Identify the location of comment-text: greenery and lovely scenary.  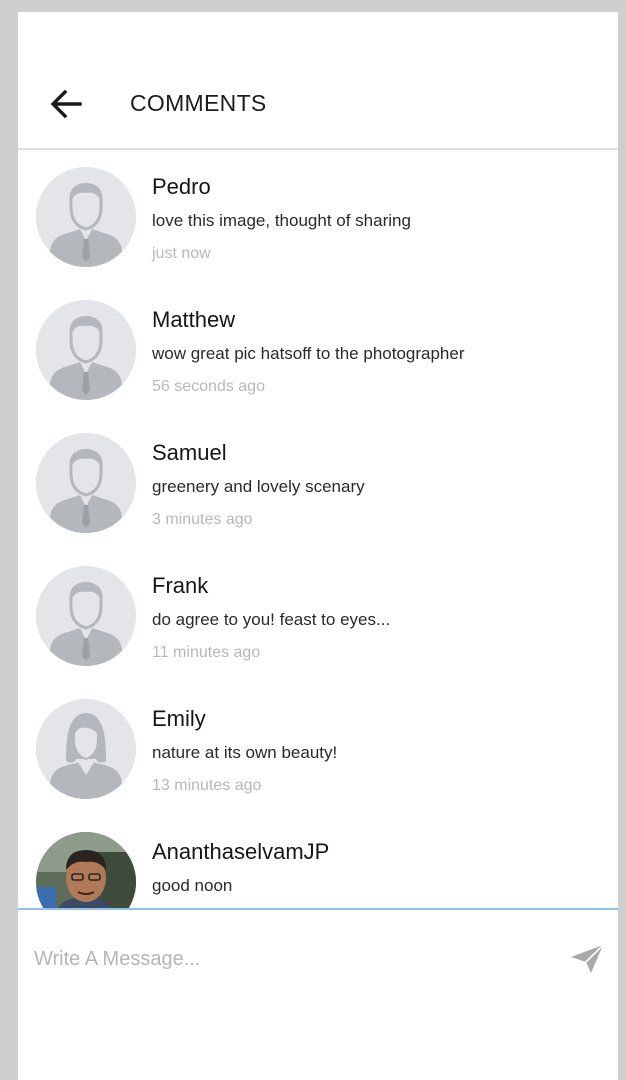
(258, 486).